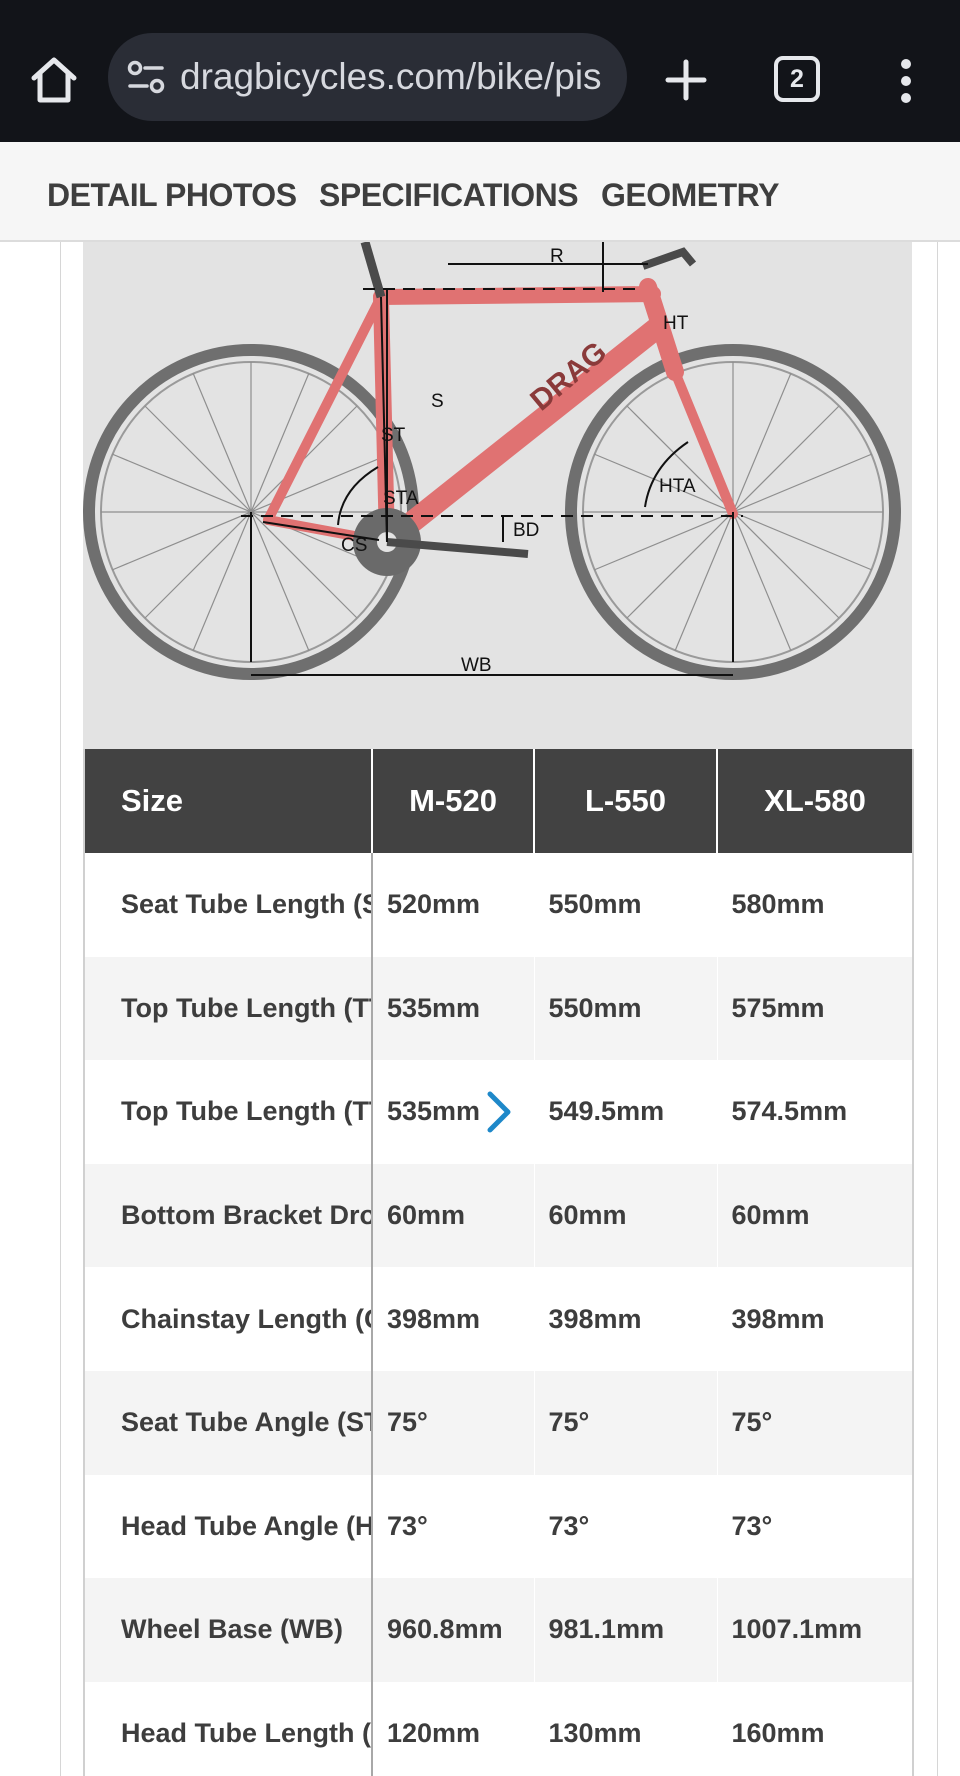 Image resolution: width=960 pixels, height=1776 pixels. Describe the element at coordinates (453, 1215) in the screenshot. I see `cell-m: 60mm` at that location.